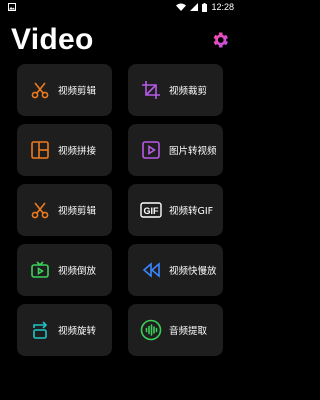  I want to click on gif-icon: GIF, so click(151, 210).